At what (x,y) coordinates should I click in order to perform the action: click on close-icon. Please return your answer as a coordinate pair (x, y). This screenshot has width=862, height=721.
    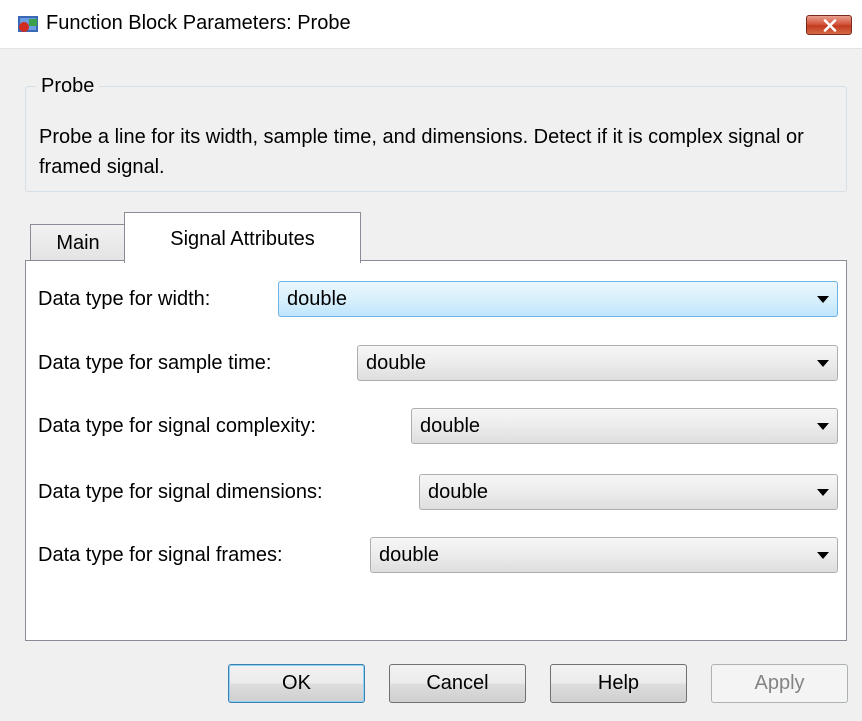
    Looking at the image, I should click on (830, 25).